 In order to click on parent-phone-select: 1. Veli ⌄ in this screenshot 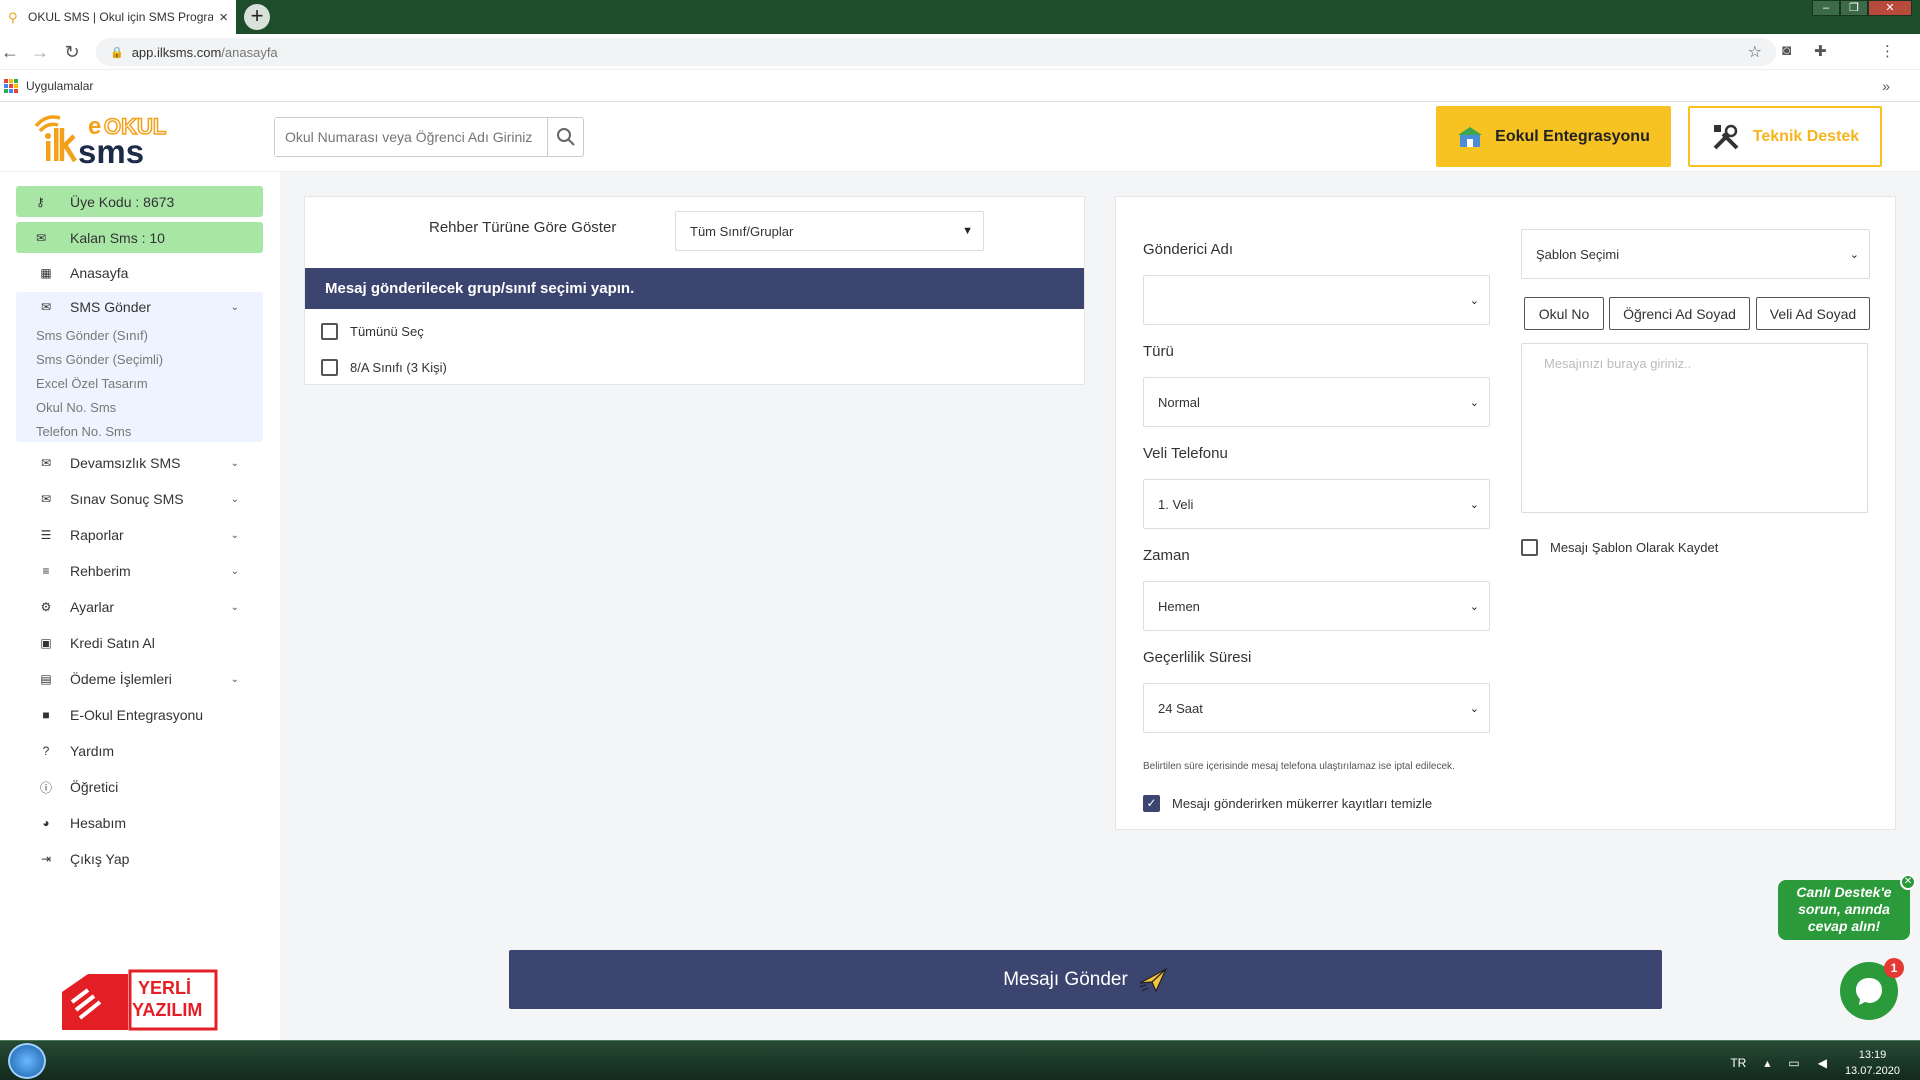, I will do `click(1316, 504)`.